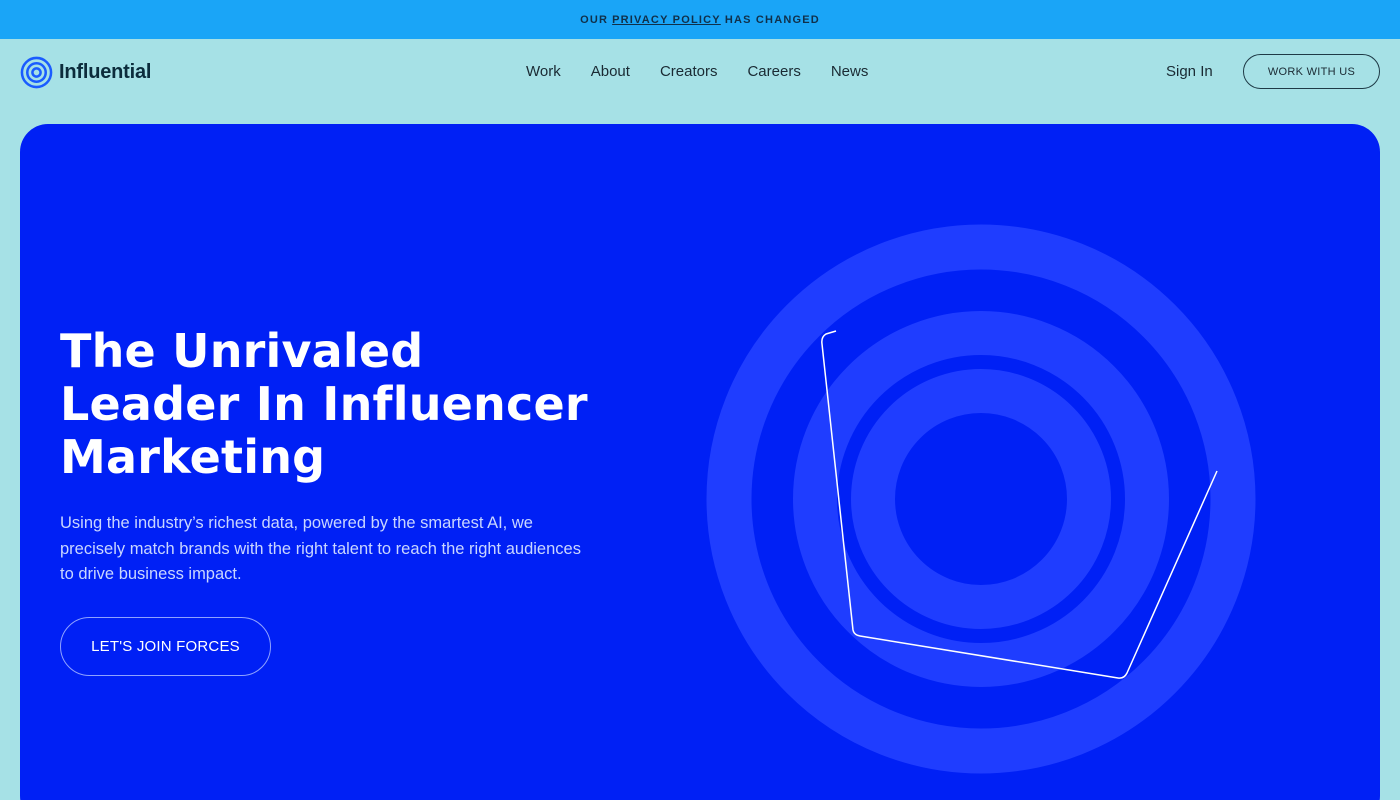 The height and width of the screenshot is (800, 1400). What do you see at coordinates (165, 646) in the screenshot?
I see `join-forces-button: LET'S JOIN FORCES` at bounding box center [165, 646].